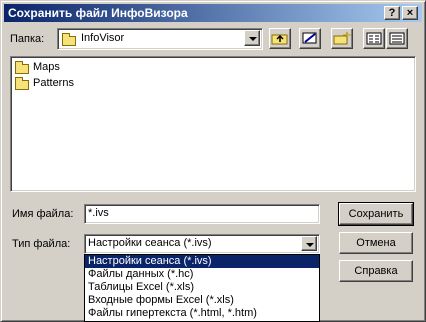  What do you see at coordinates (53, 83) in the screenshot?
I see `list-item-label: Patterns` at bounding box center [53, 83].